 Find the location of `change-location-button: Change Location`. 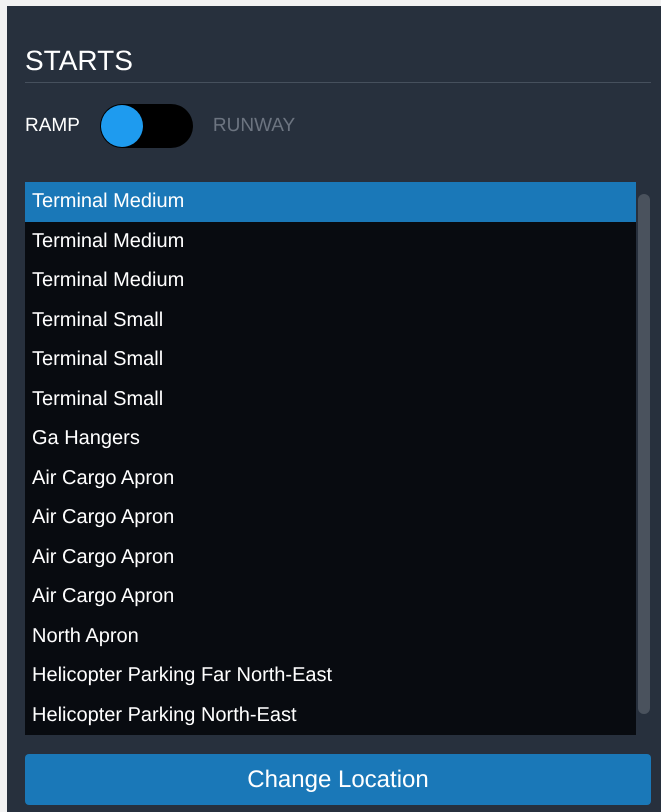

change-location-button: Change Location is located at coordinates (338, 779).